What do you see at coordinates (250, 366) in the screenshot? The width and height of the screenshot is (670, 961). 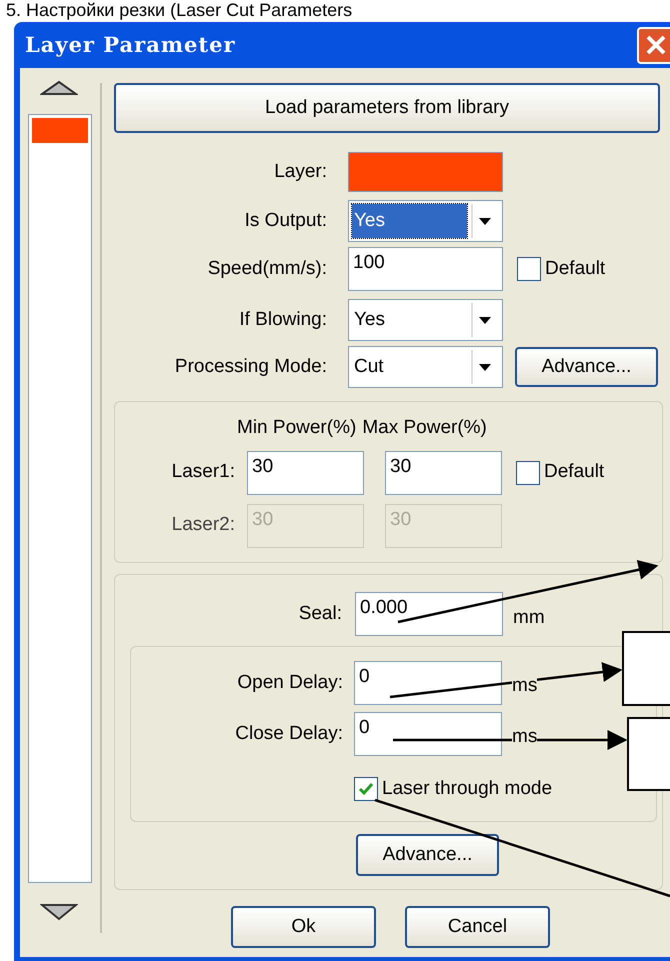 I see `field-label: Processing Mode:` at bounding box center [250, 366].